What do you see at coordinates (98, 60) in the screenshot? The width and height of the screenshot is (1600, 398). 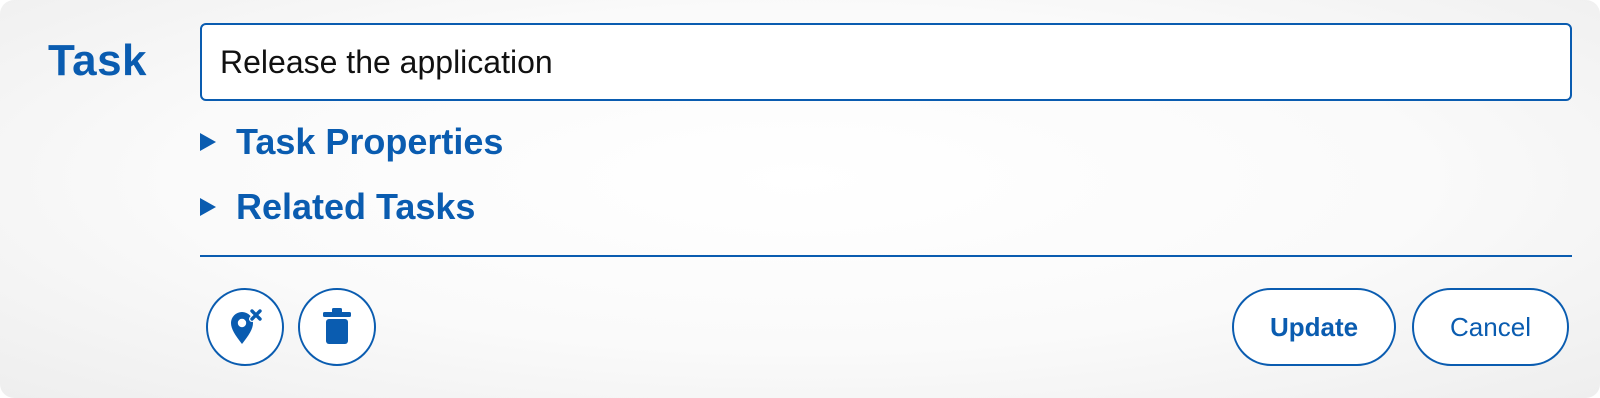 I see `task-heading: Task` at bounding box center [98, 60].